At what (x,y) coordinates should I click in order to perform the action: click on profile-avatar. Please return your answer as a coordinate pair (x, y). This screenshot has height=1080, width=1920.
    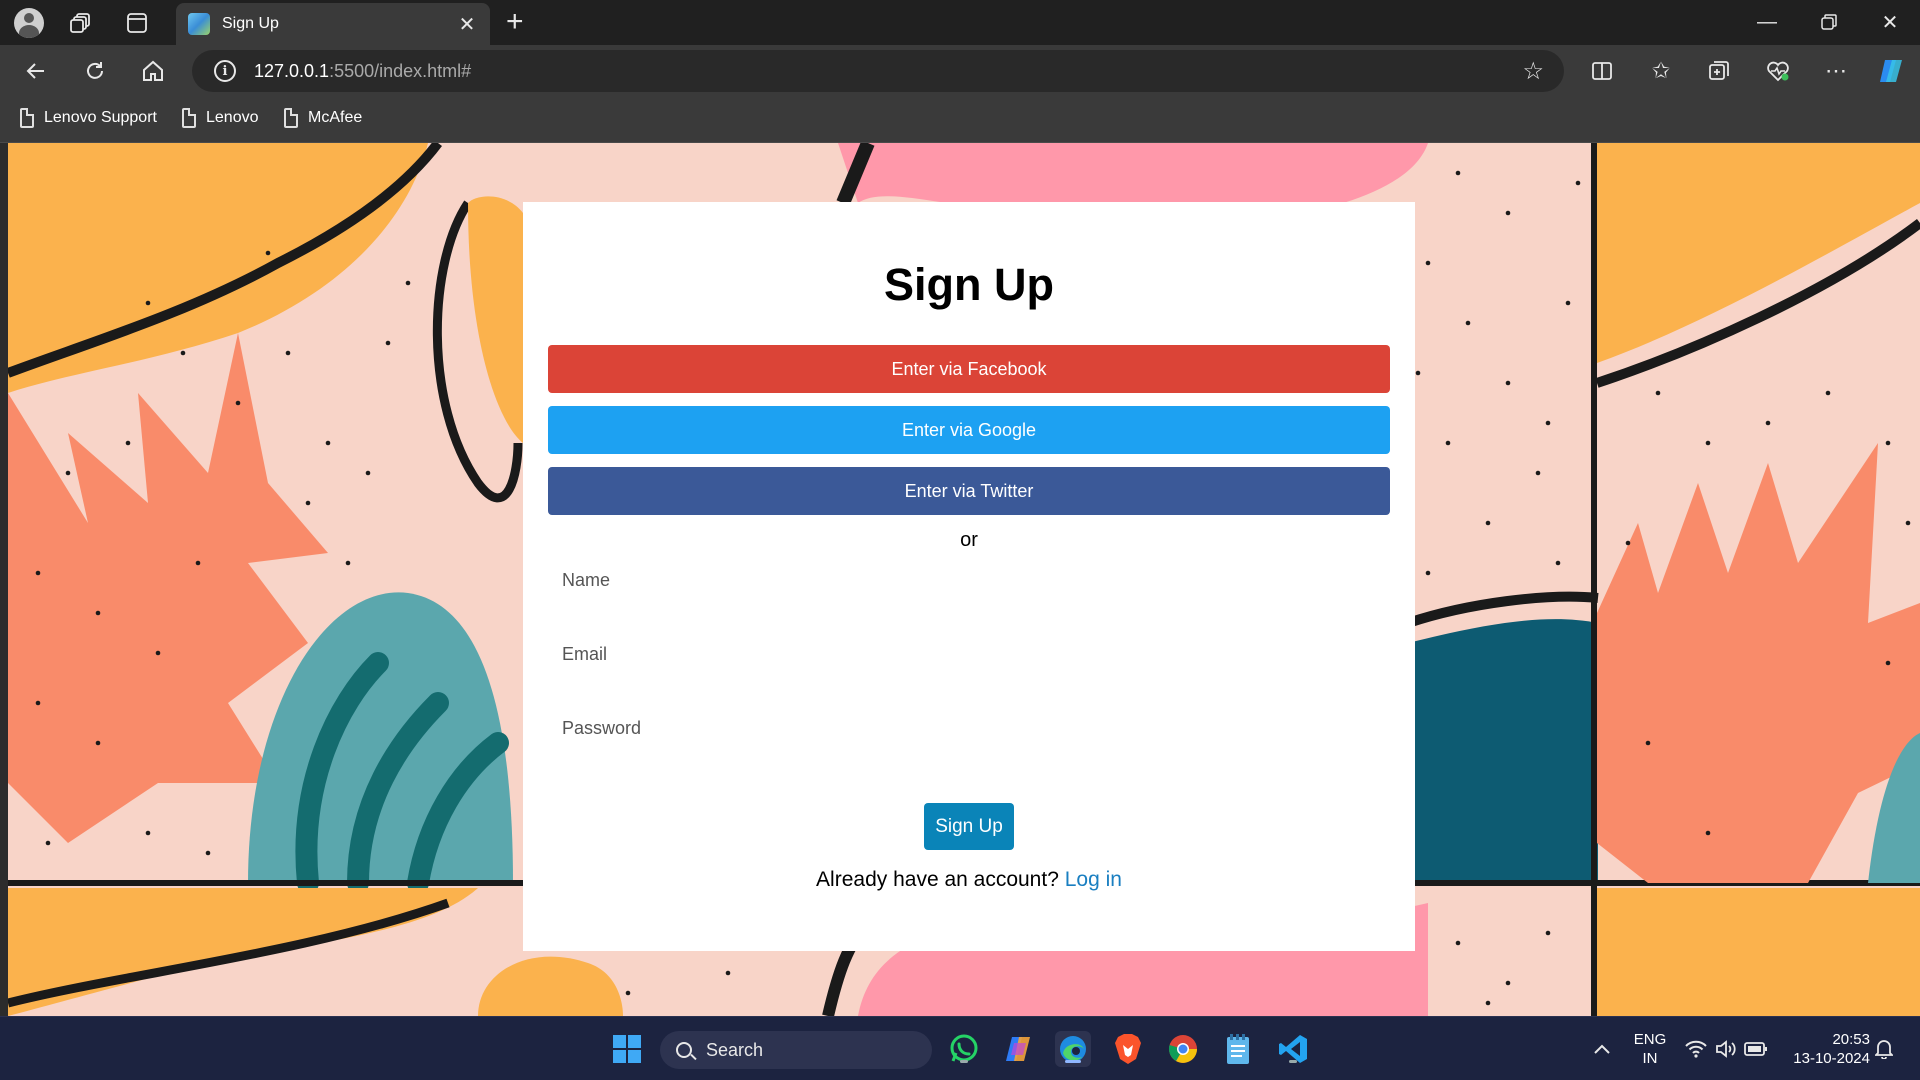
    Looking at the image, I should click on (29, 23).